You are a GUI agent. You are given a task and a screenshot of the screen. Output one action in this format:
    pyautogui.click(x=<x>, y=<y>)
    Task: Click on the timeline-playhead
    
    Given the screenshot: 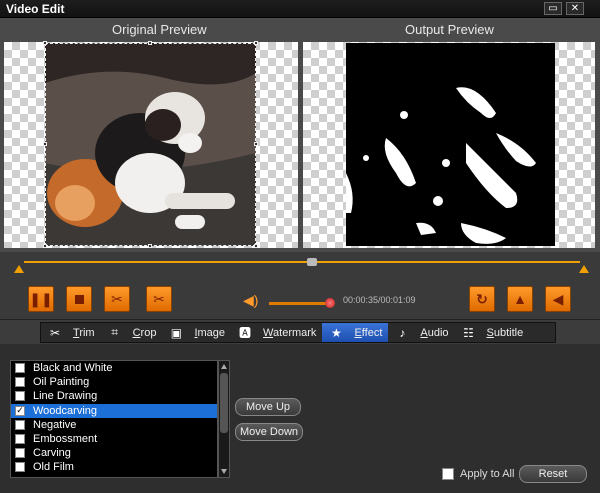 What is the action you would take?
    pyautogui.click(x=312, y=262)
    